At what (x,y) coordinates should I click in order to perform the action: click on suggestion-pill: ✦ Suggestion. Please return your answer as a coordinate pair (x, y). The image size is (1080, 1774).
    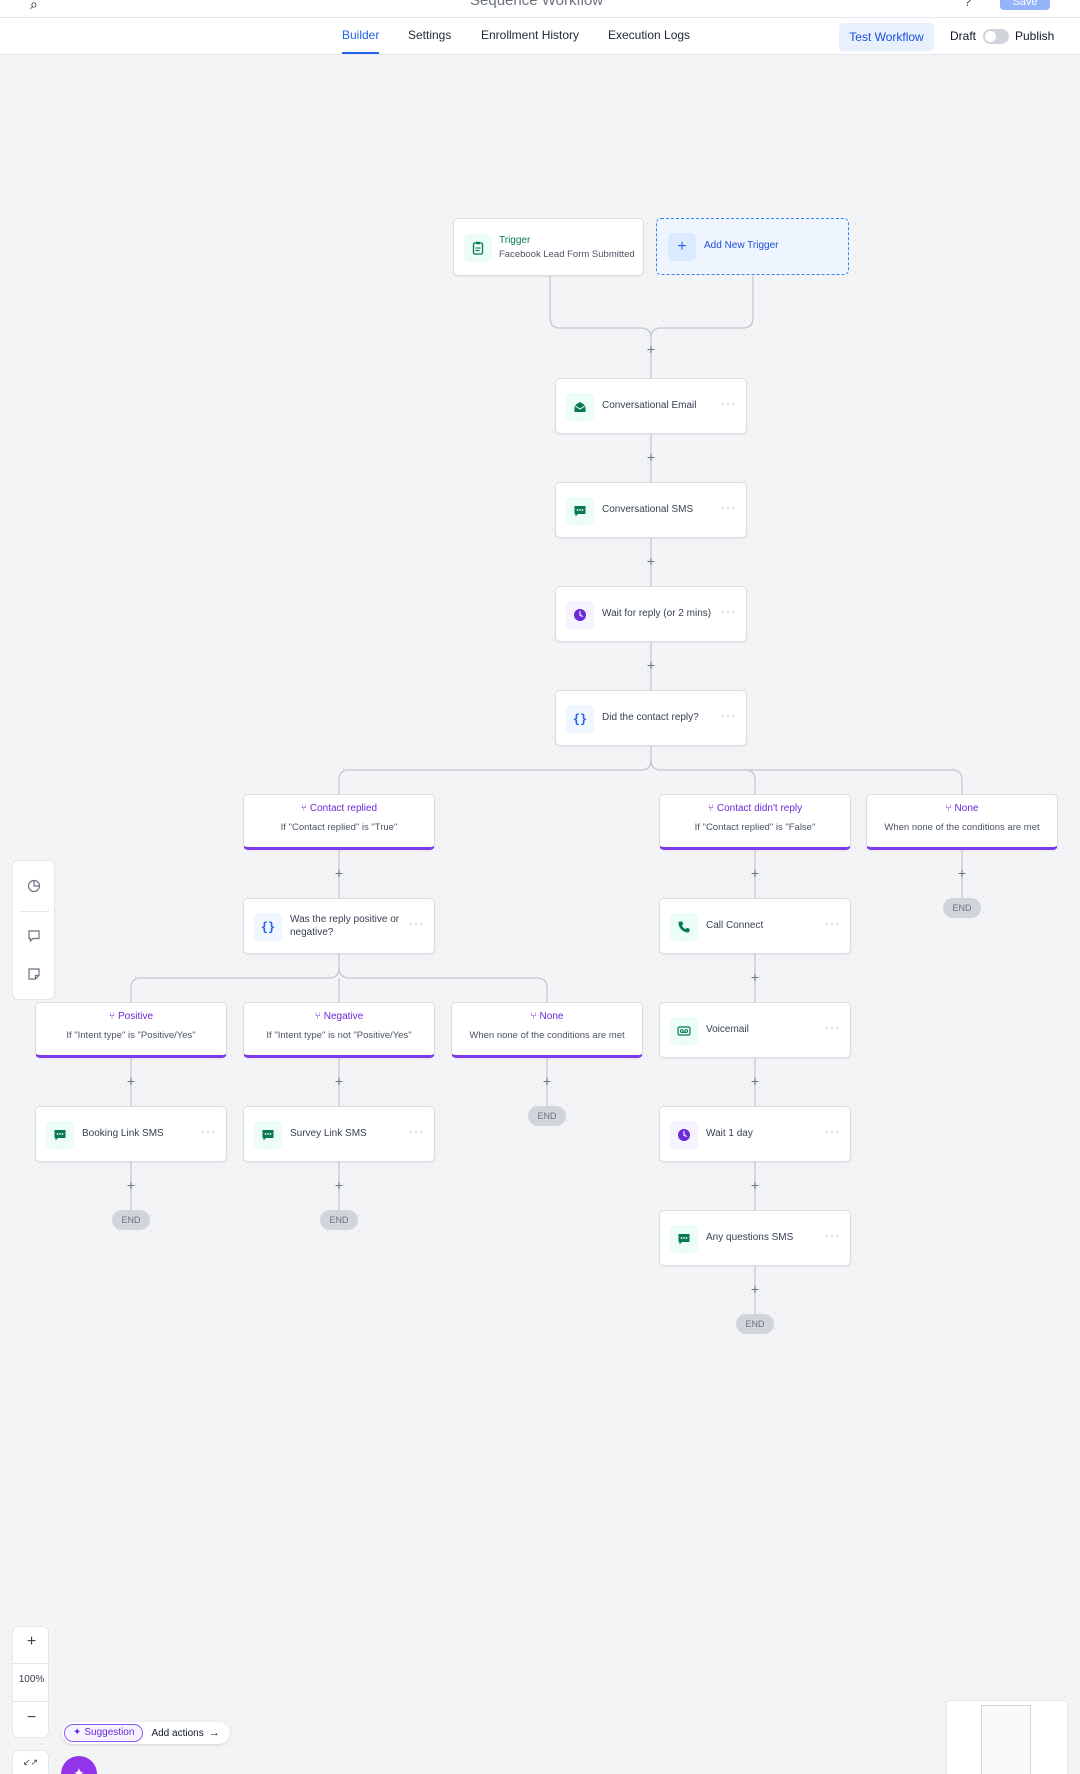
    Looking at the image, I should click on (104, 1733).